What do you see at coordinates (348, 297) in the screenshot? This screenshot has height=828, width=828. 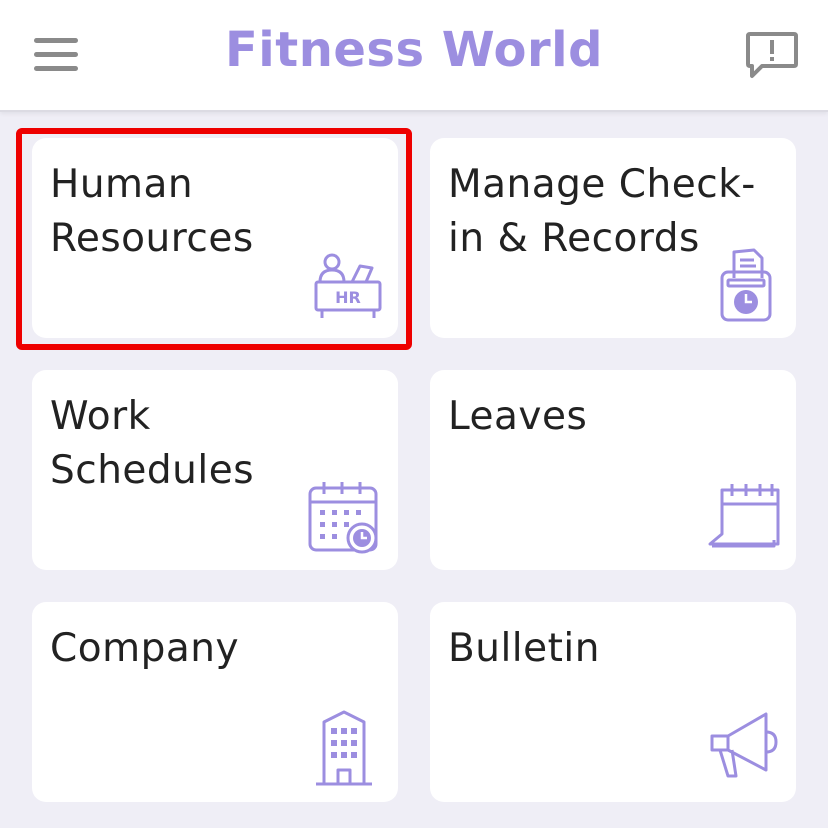 I see `svg-text: HR` at bounding box center [348, 297].